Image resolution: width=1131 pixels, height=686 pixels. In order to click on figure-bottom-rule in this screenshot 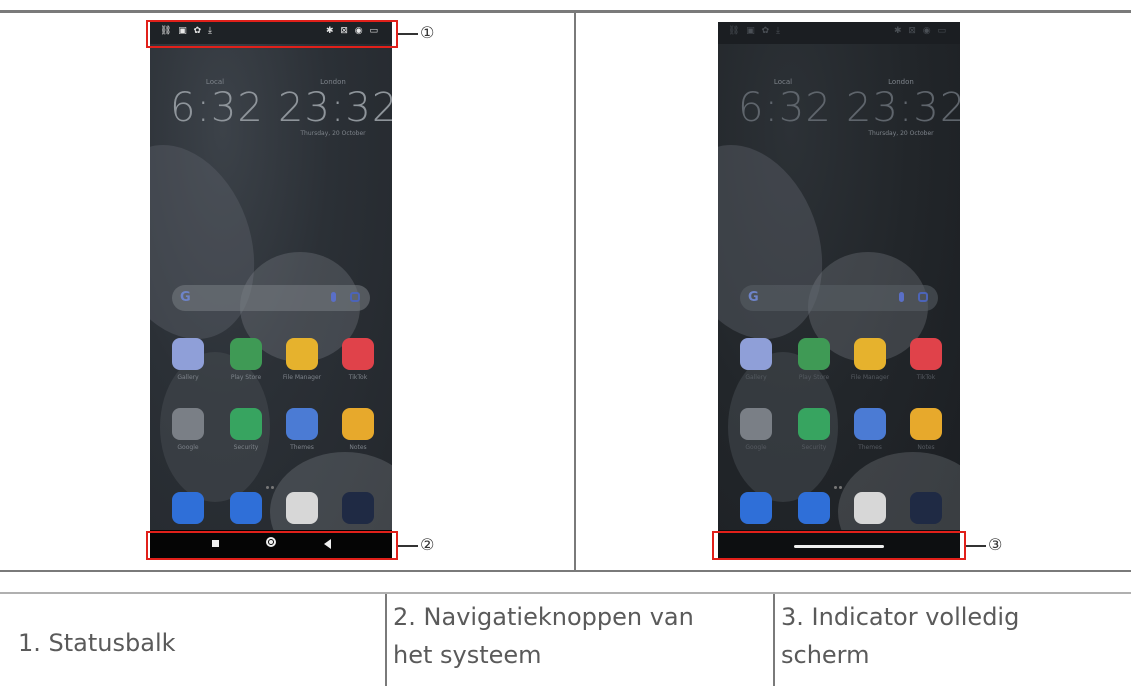, I will do `click(565, 571)`.